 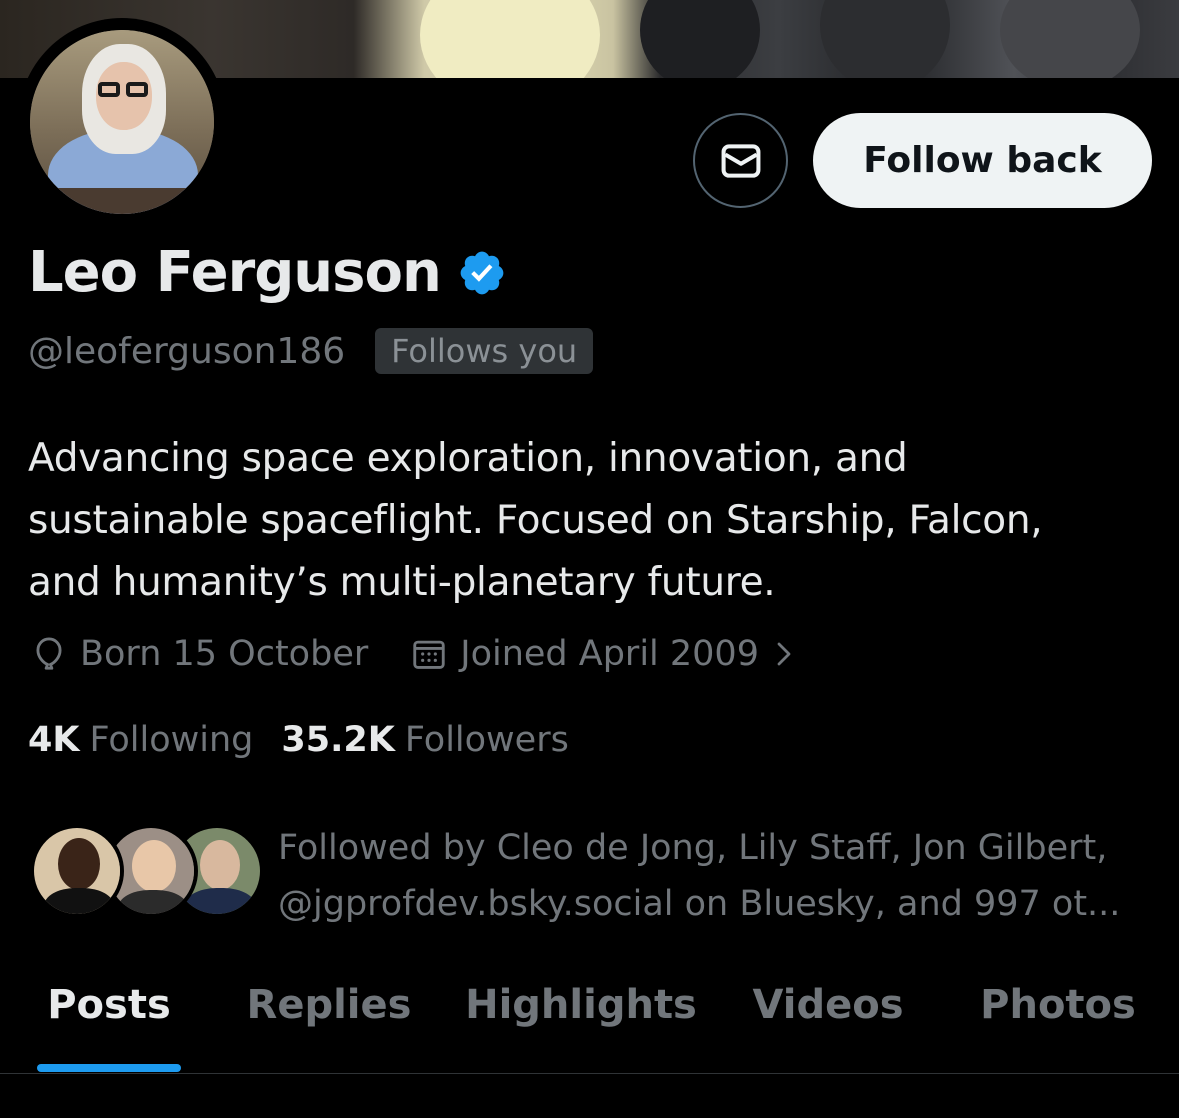 I want to click on verified-badge-icon, so click(x=482, y=273).